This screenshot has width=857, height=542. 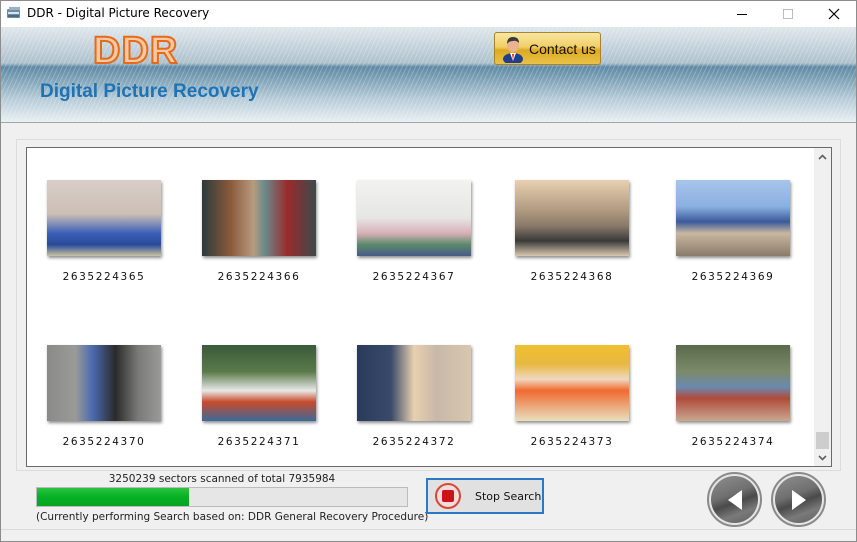 I want to click on stop-search-label: Stop Search, so click(x=508, y=496).